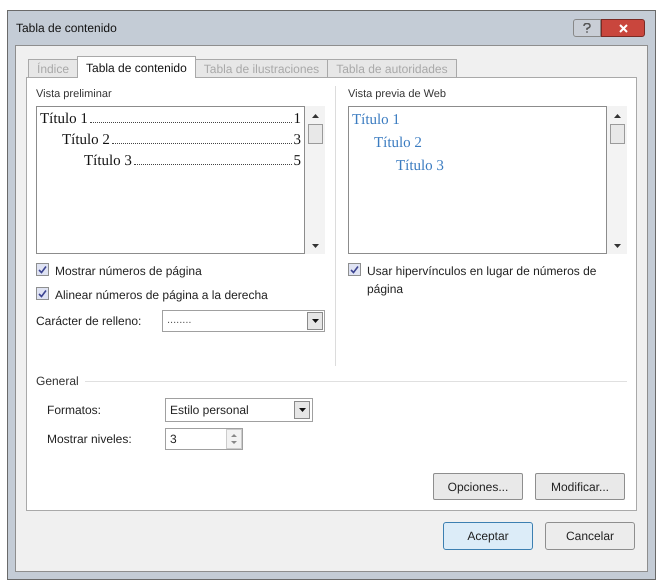 Image resolution: width=663 pixels, height=587 pixels. Describe the element at coordinates (89, 321) in the screenshot. I see `field-label: Carácter de relleno:` at that location.